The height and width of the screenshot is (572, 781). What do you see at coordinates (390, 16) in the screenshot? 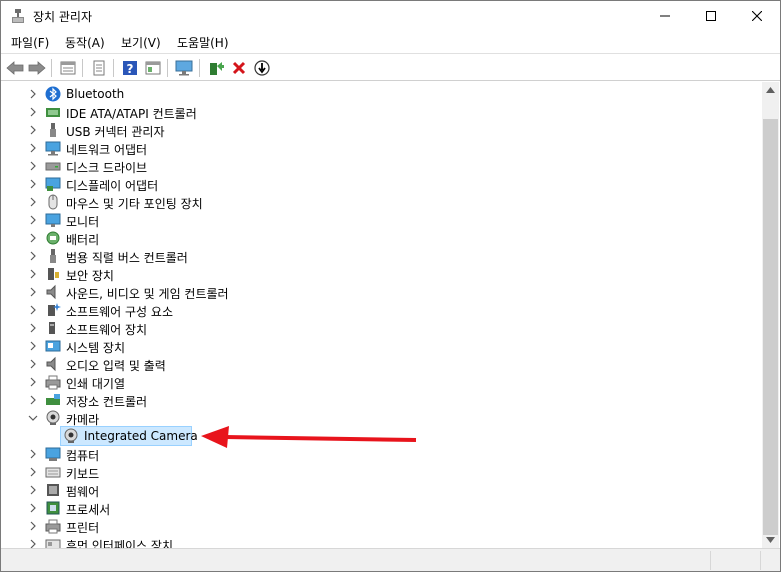
I see `title-bar: 장치 관리자` at bounding box center [390, 16].